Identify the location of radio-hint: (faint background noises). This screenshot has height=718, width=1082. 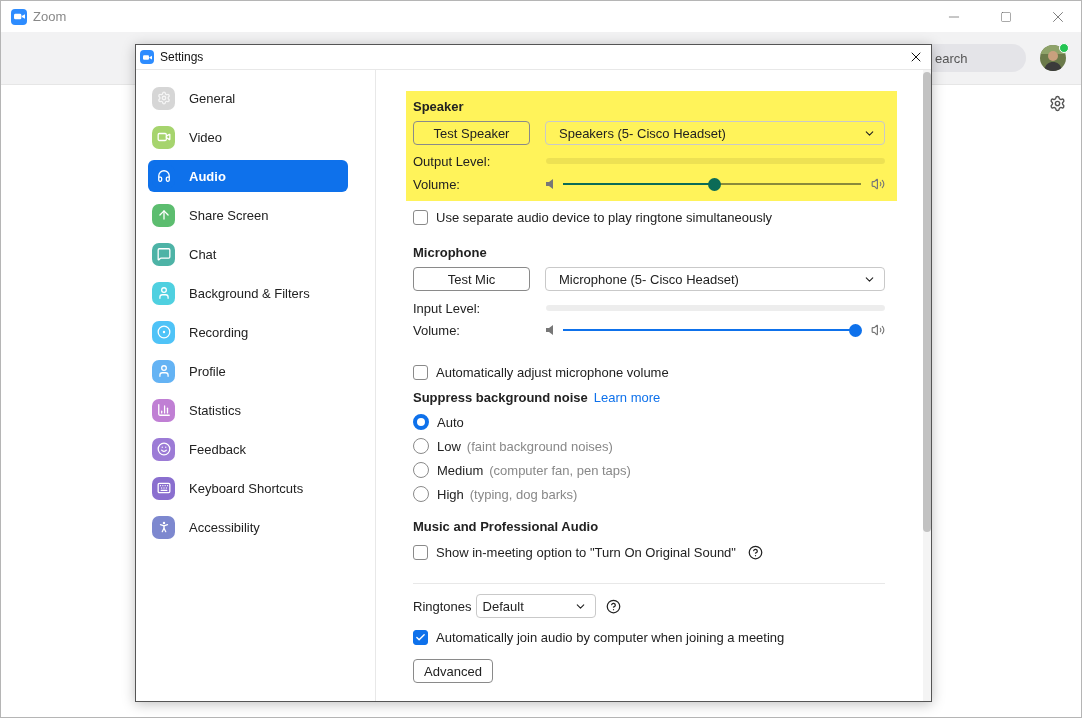
(539, 446).